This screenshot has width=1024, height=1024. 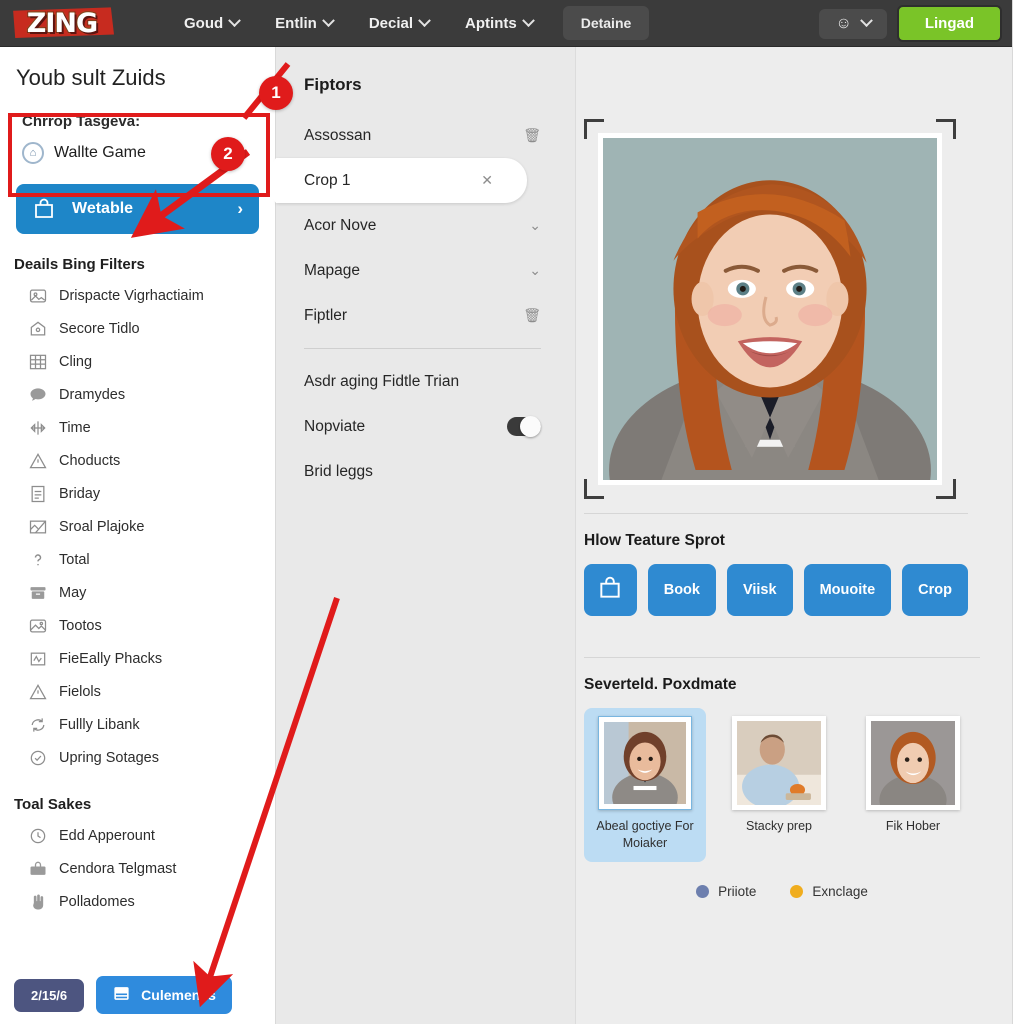 What do you see at coordinates (151, 592) in the screenshot?
I see `filters-item-9: May` at bounding box center [151, 592].